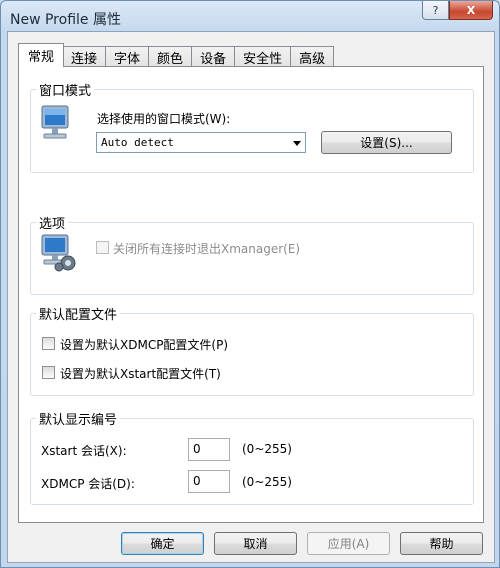 Image resolution: width=500 pixels, height=568 pixels. I want to click on window-mode-select: Auto detect, so click(201, 142).